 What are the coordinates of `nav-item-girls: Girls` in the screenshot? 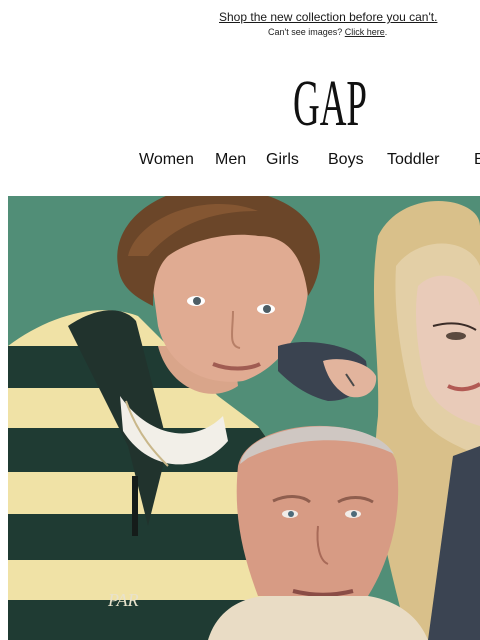 It's located at (282, 160).